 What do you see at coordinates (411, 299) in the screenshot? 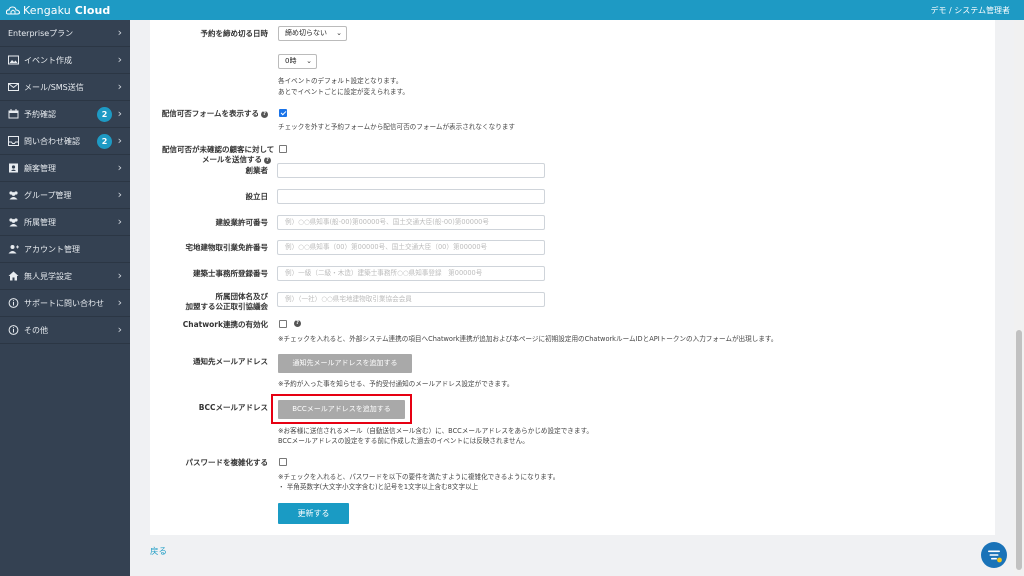
I see `association-input: 例）（一社）○○県宅地建物取引業協会会員` at bounding box center [411, 299].